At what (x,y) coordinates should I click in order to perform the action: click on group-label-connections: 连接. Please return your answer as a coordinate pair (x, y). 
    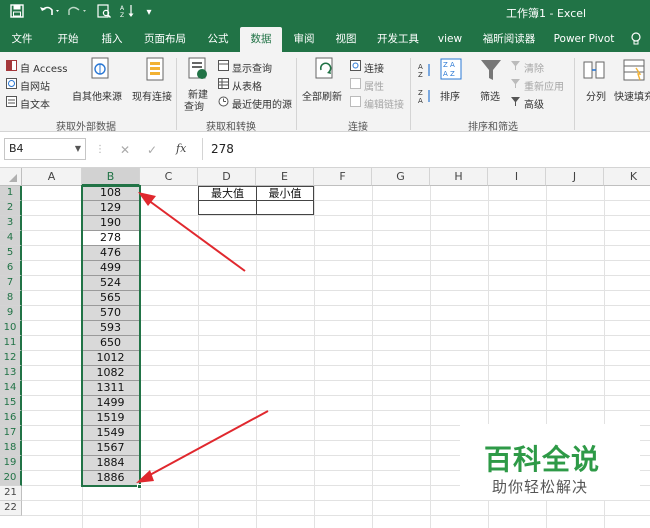
    Looking at the image, I should click on (358, 127).